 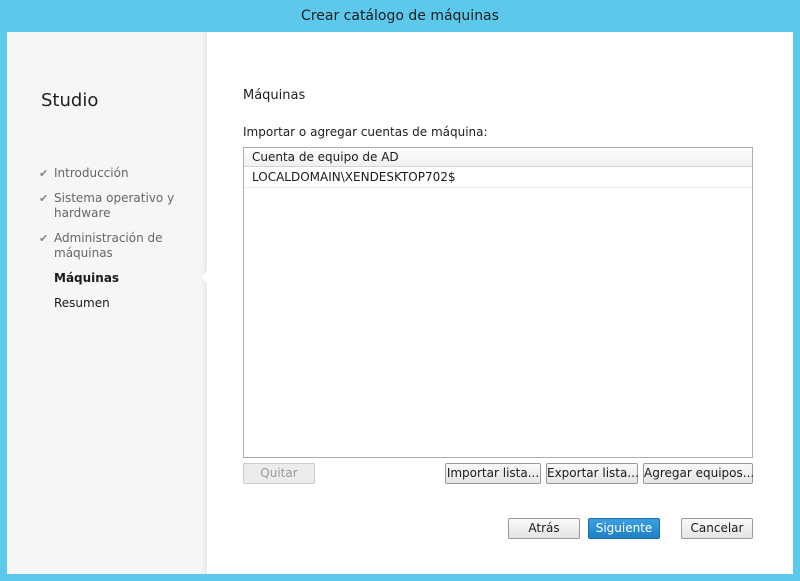 What do you see at coordinates (108, 245) in the screenshot?
I see `step-label: Administración de máquinas` at bounding box center [108, 245].